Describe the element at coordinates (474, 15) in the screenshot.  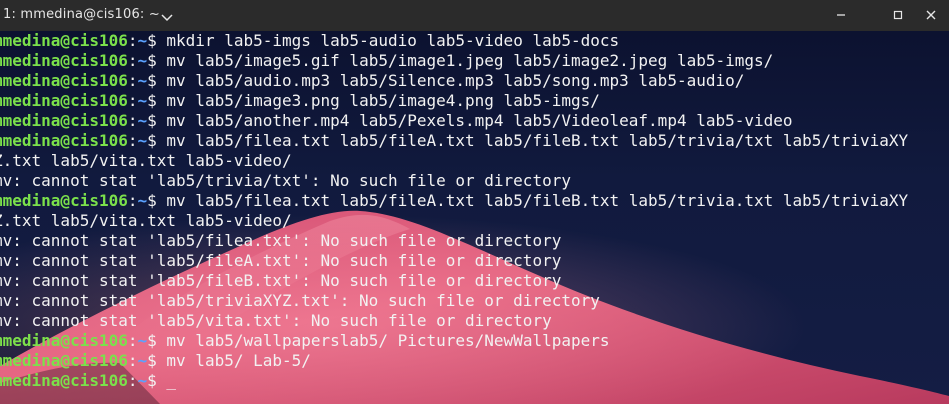
I see `window-titlebar: 1: mmedina@cis106: ~` at that location.